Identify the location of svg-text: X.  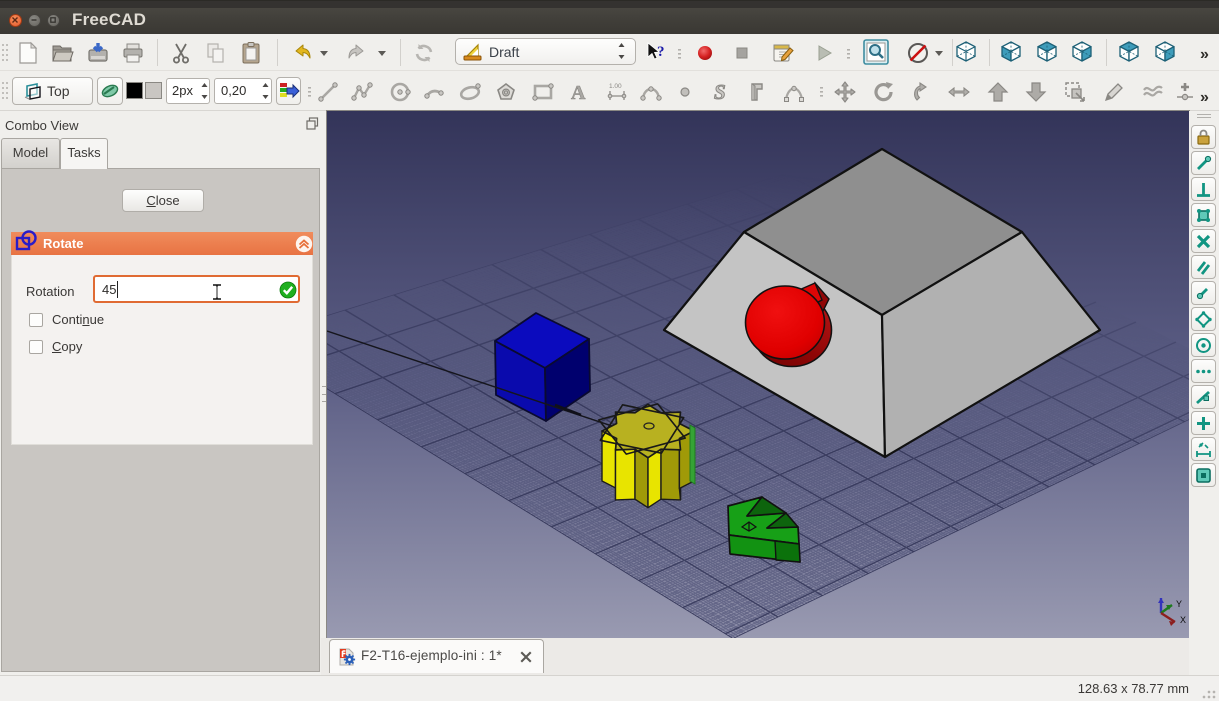
(1183, 620).